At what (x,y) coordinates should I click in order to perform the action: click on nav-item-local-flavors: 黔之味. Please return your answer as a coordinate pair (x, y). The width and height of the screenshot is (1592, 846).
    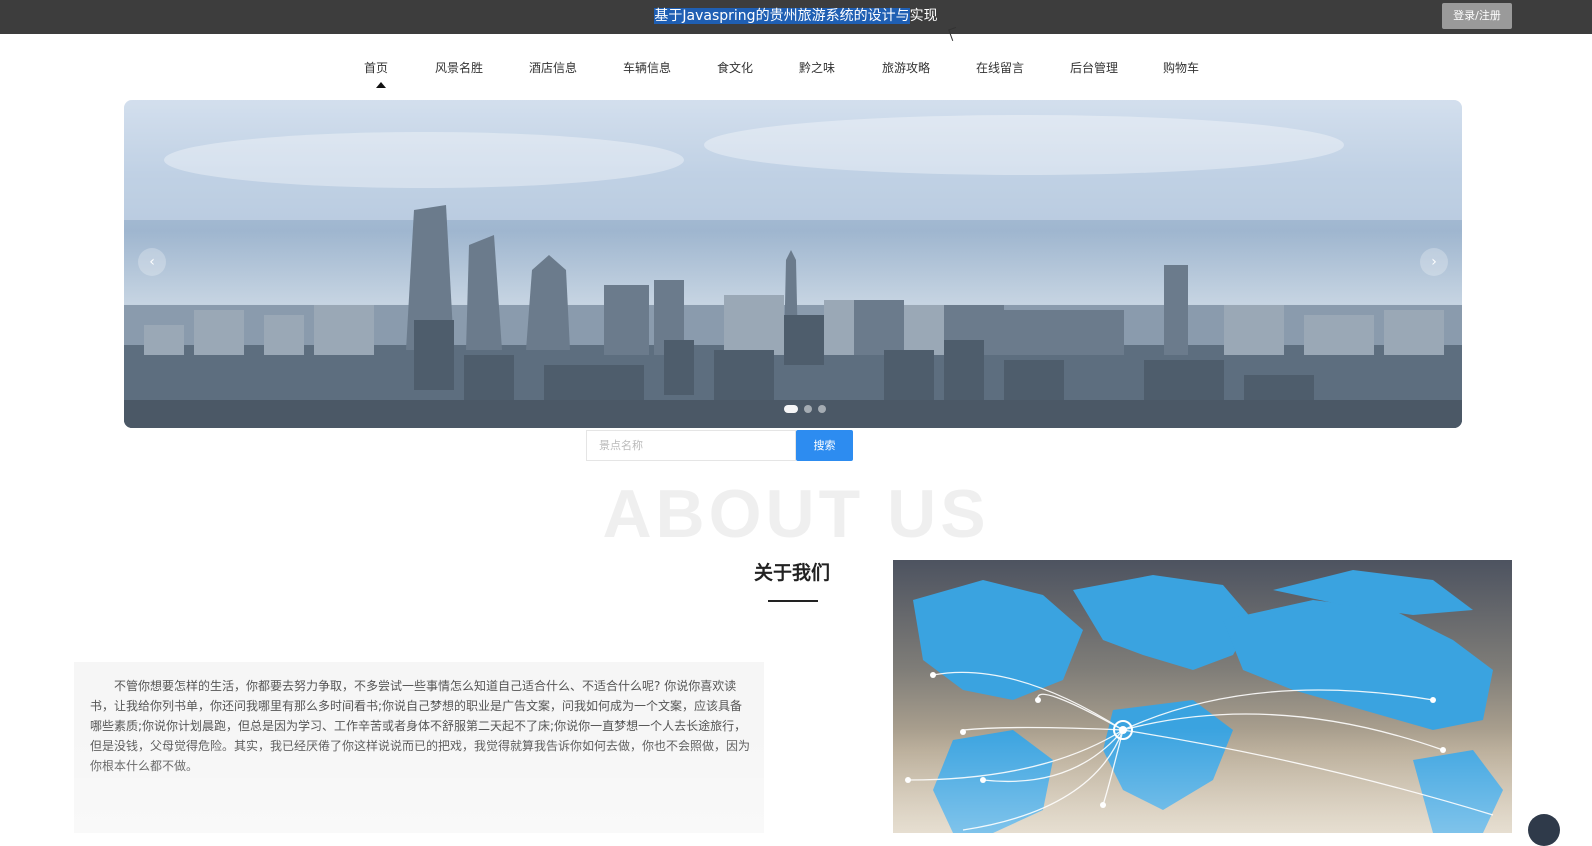
    Looking at the image, I should click on (817, 67).